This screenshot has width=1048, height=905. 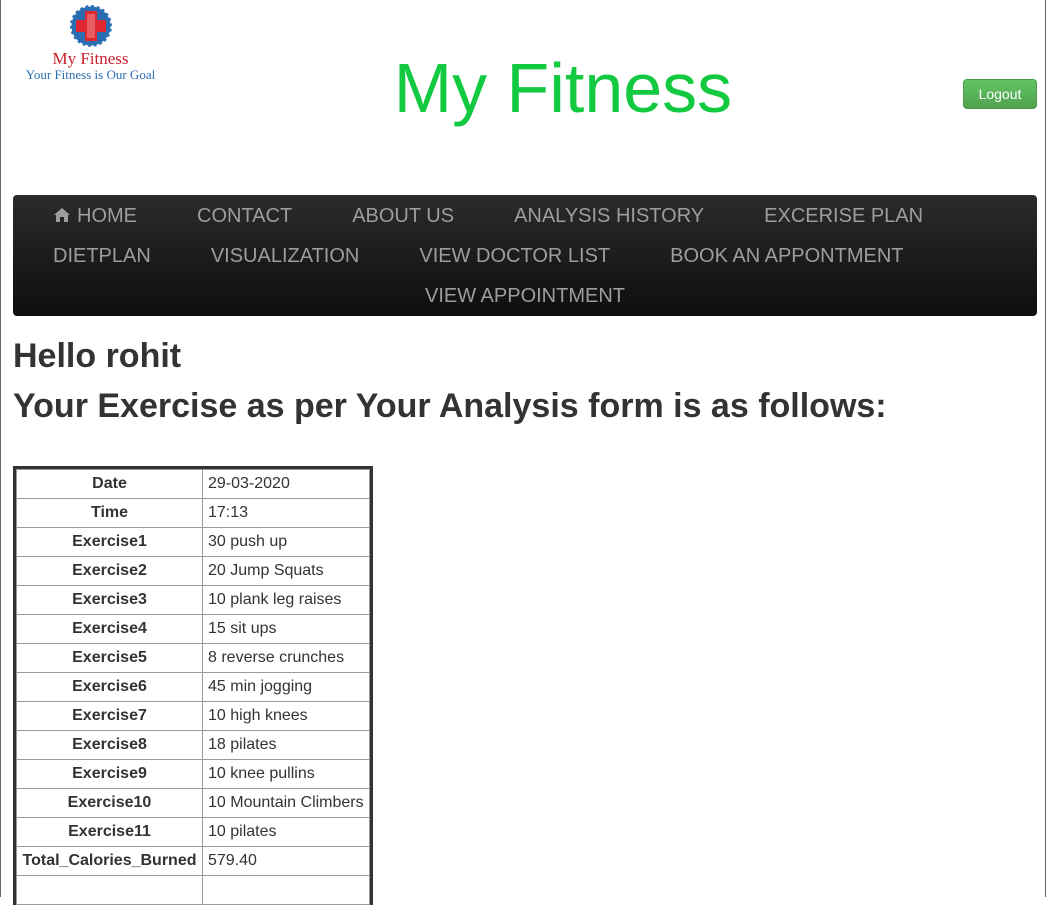 I want to click on table-row: Exercise2 20 Jump Squats, so click(x=193, y=571).